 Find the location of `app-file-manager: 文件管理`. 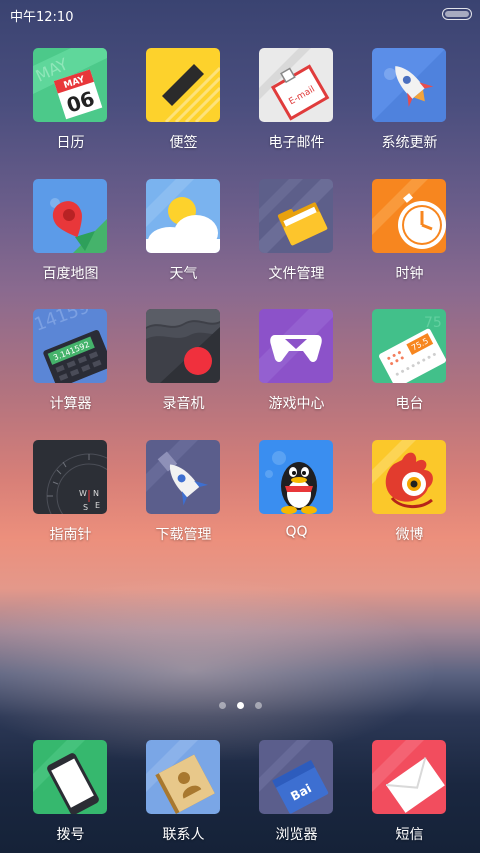

app-file-manager: 文件管理 is located at coordinates (296, 234).